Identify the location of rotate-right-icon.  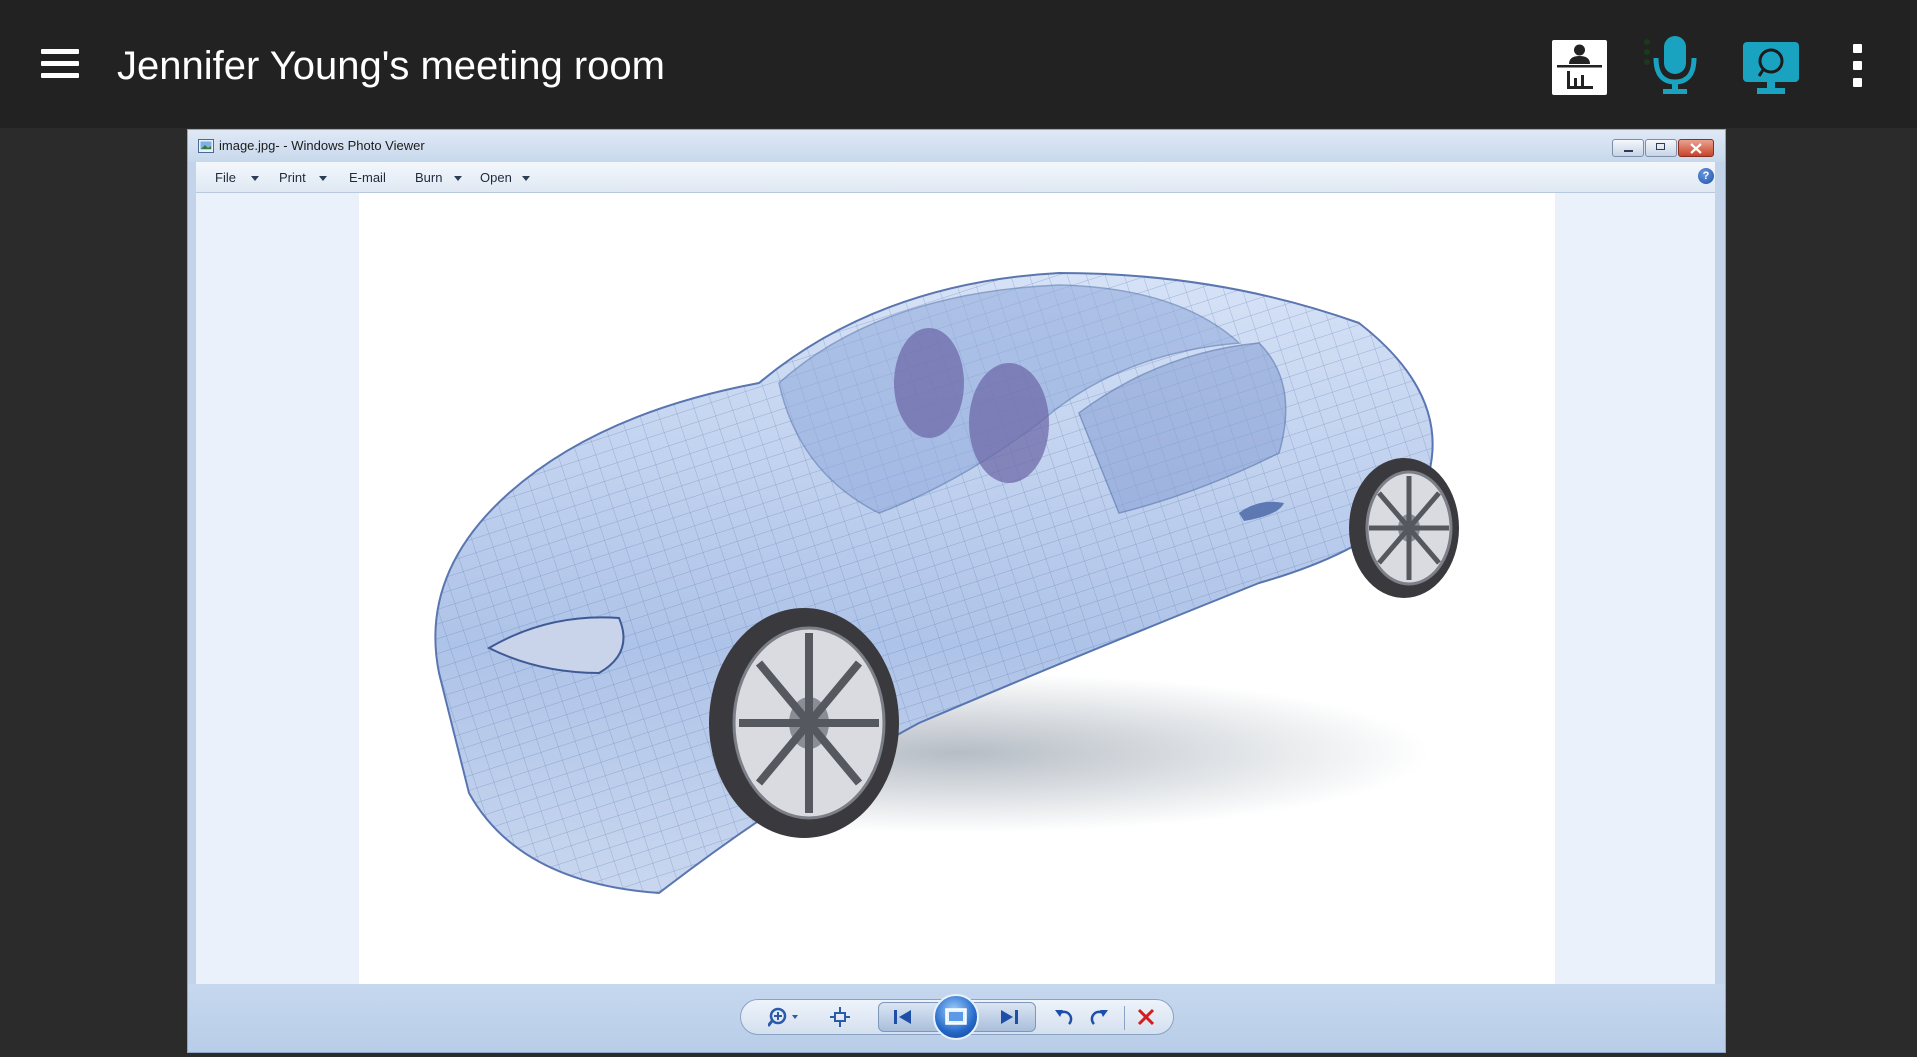
(1099, 1017).